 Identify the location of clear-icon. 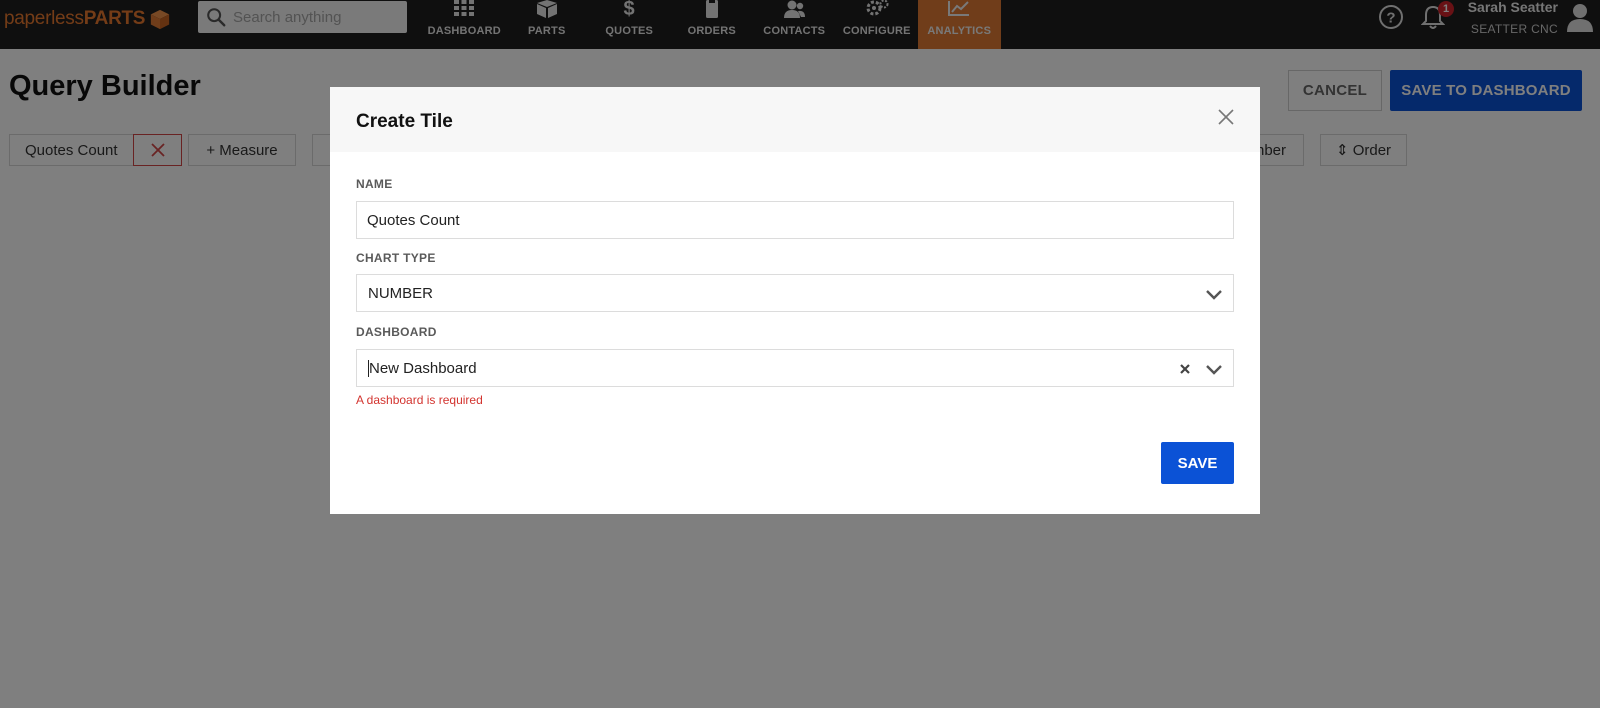
(1185, 369).